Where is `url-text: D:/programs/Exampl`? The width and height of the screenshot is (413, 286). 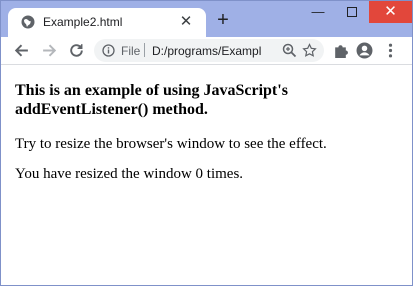
url-text: D:/programs/Exampl is located at coordinates (211, 51).